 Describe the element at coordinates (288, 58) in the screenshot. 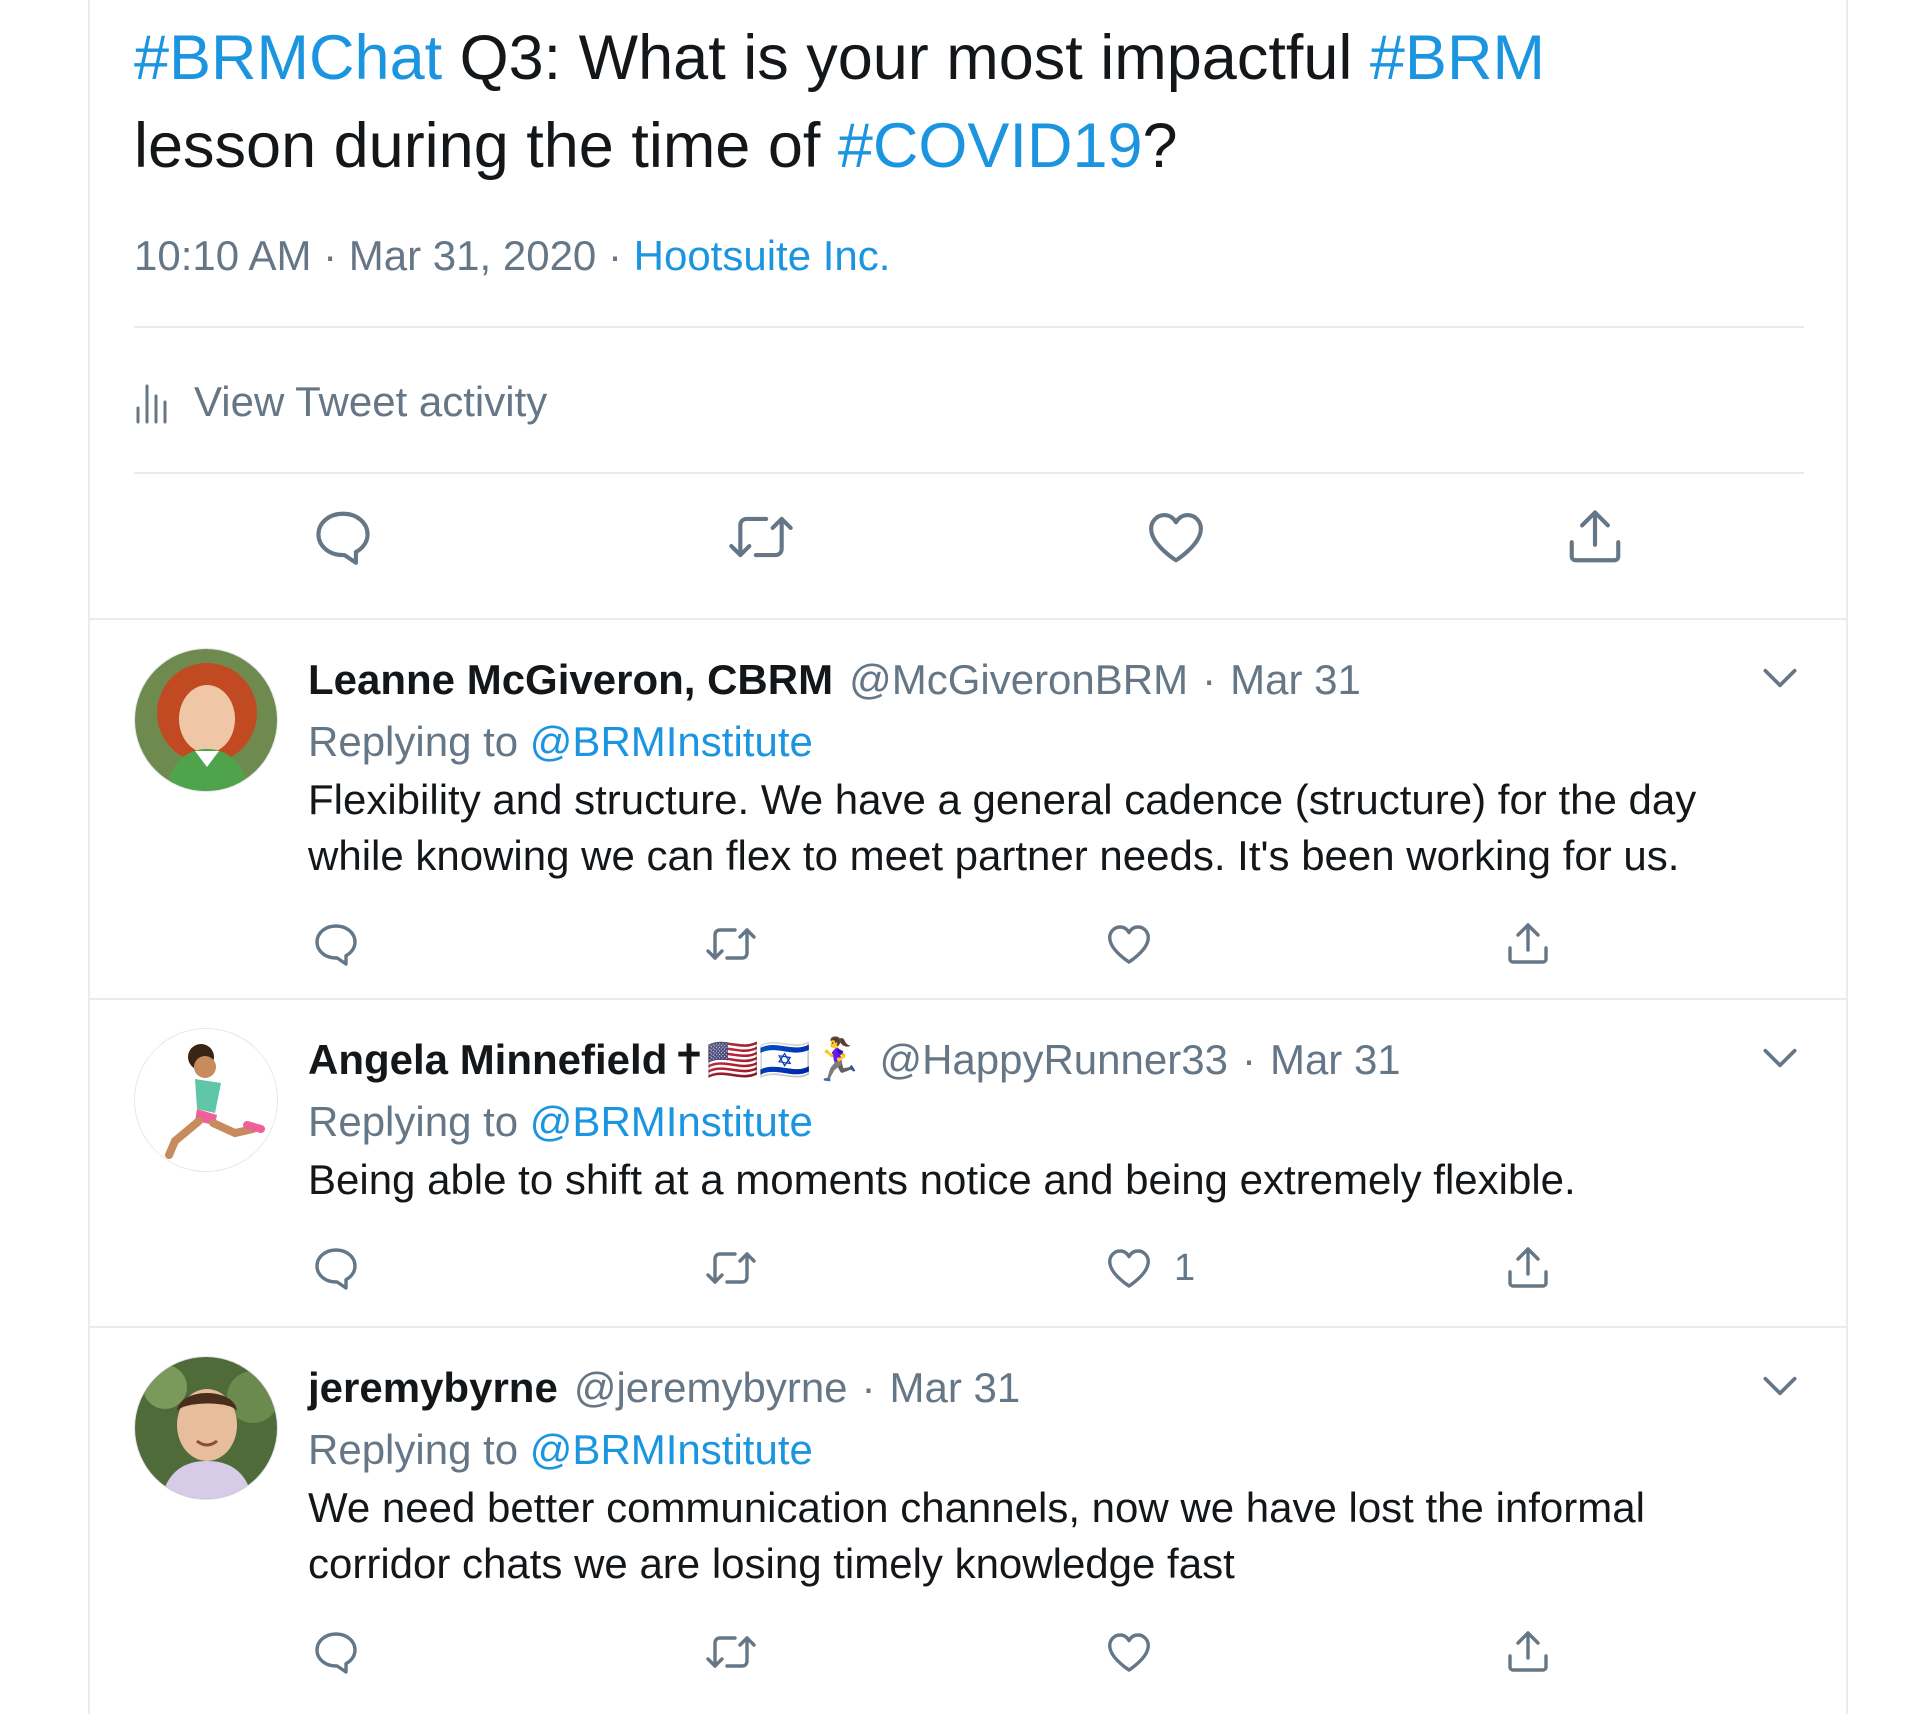

I see `hashtag-brmchat: #BRMChat` at that location.